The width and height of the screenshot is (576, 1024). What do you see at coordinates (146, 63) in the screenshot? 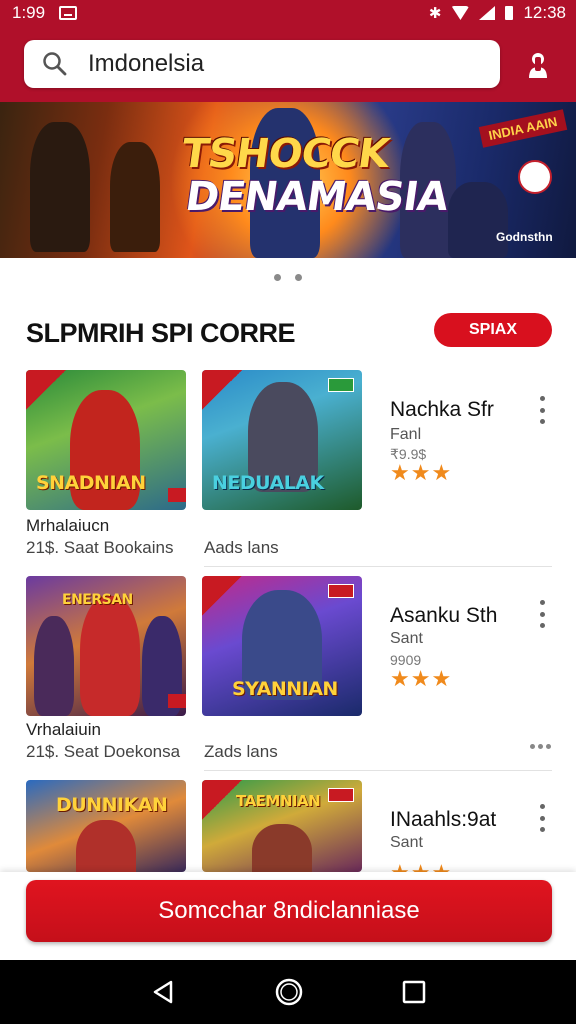
I see `search-query: Imdonelsia` at bounding box center [146, 63].